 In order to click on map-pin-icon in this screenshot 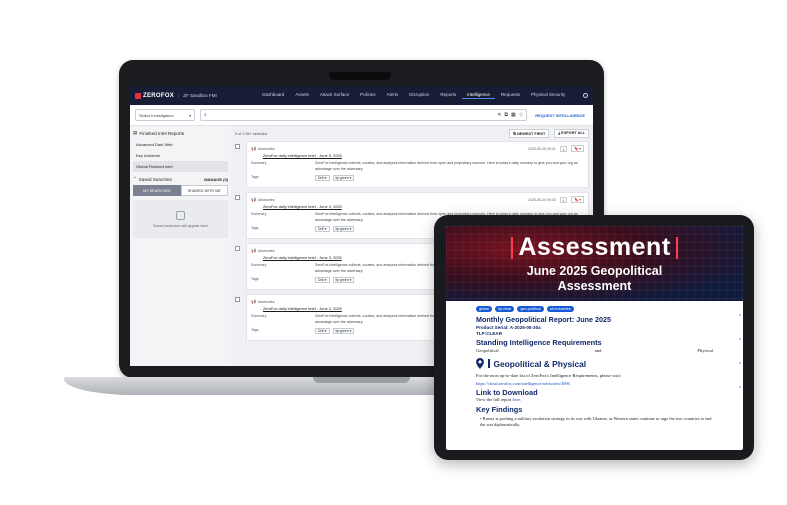, I will do `click(480, 363)`.